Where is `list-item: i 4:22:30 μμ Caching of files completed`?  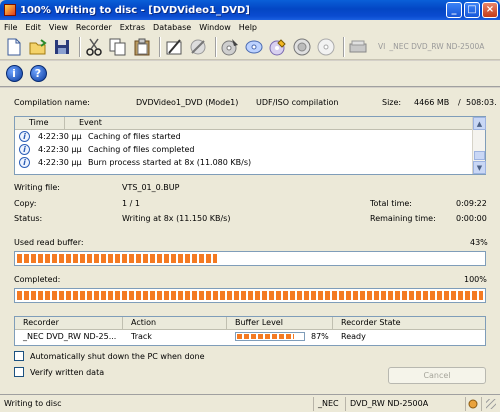 list-item: i 4:22:30 μμ Caching of files completed is located at coordinates (250, 149).